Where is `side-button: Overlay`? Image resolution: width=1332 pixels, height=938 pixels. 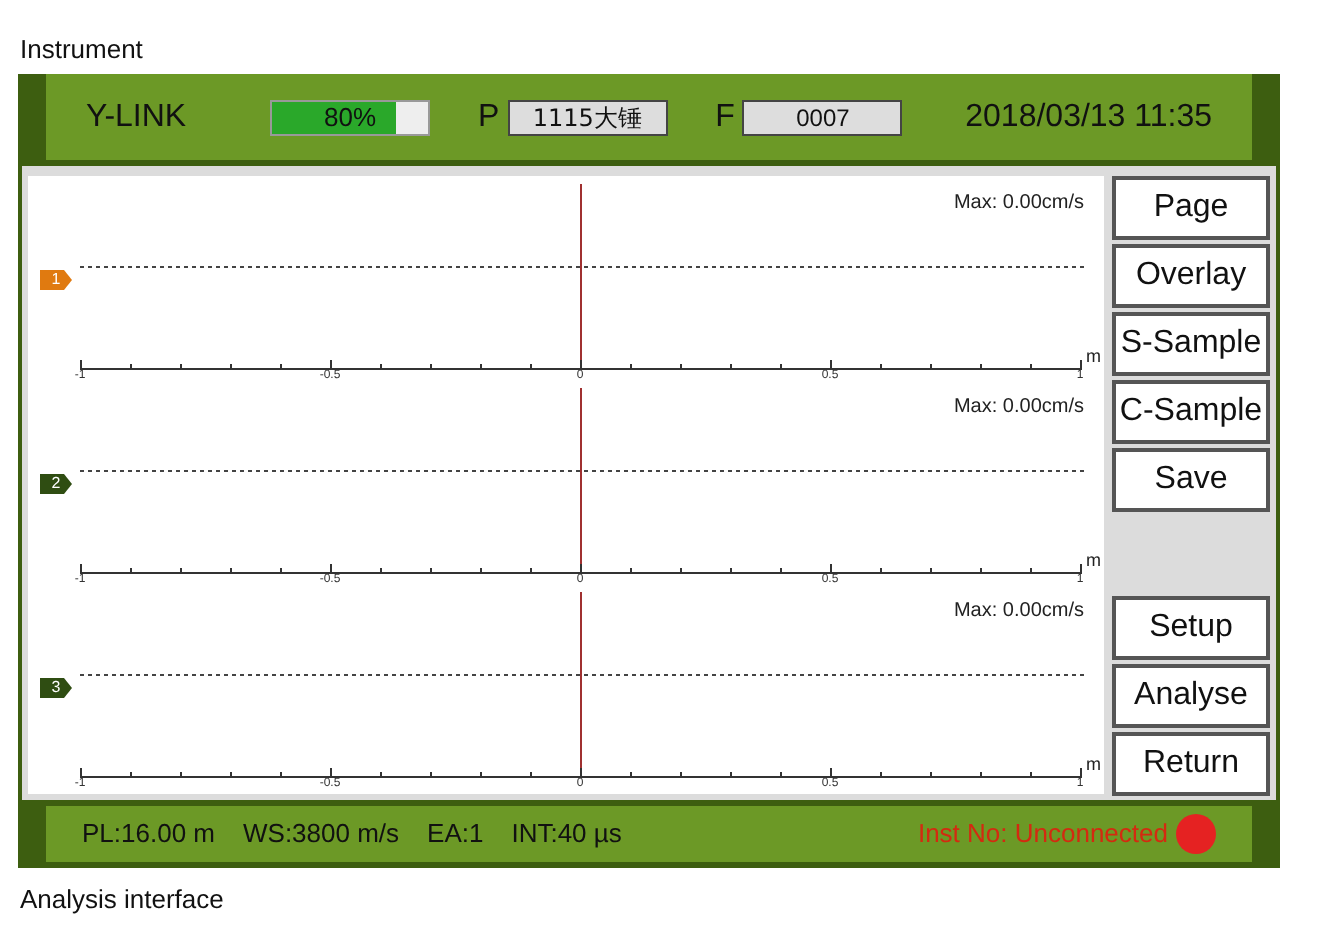 side-button: Overlay is located at coordinates (1191, 276).